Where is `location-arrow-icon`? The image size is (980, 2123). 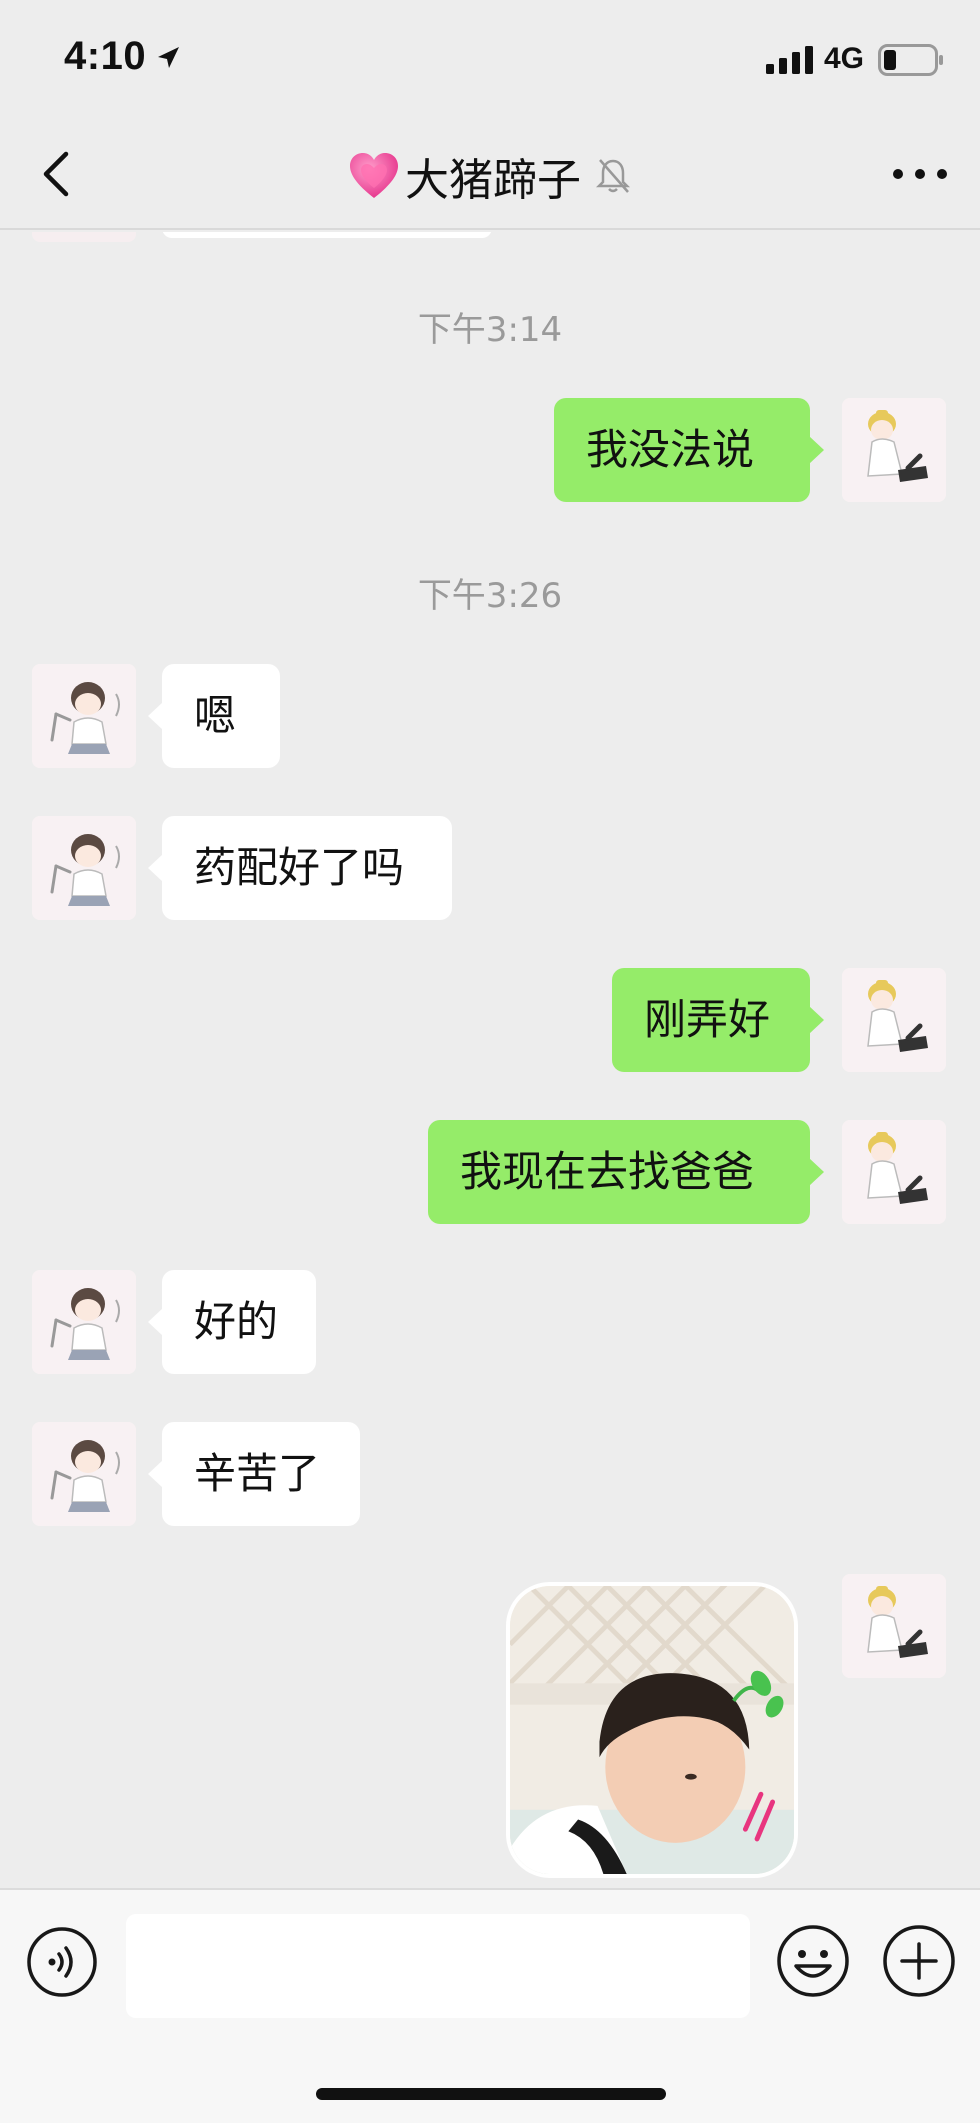 location-arrow-icon is located at coordinates (168, 57).